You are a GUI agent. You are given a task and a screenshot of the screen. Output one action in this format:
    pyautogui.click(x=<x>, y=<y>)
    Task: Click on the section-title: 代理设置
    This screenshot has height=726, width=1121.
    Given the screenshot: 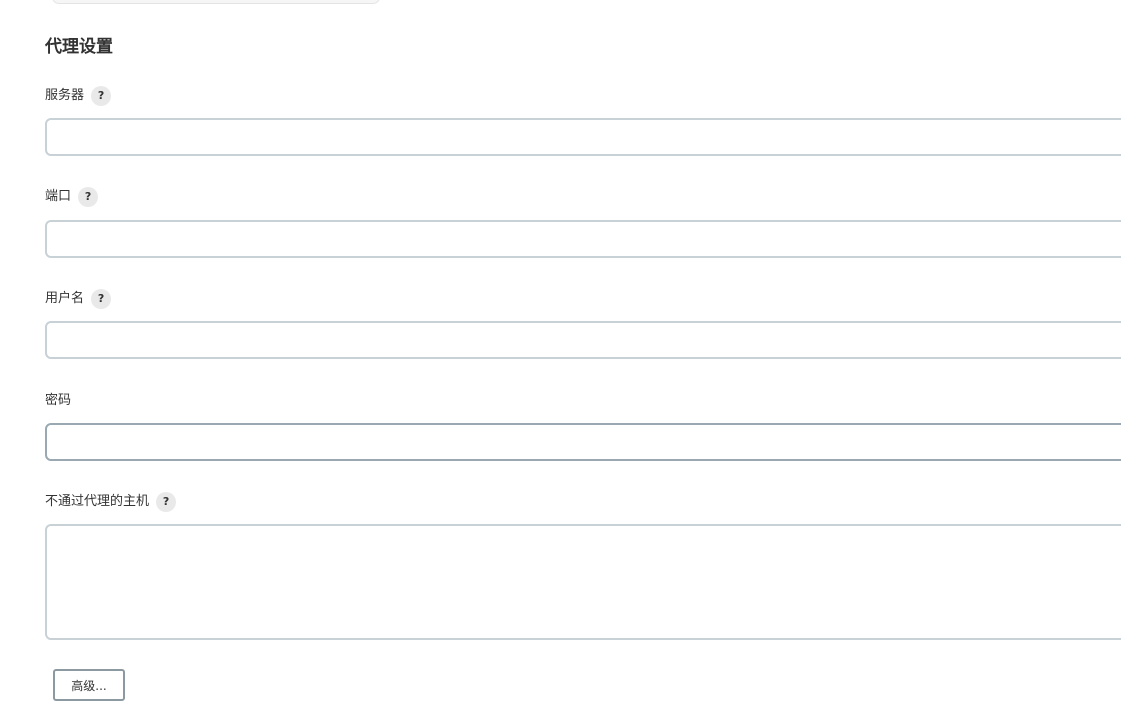 What is the action you would take?
    pyautogui.click(x=79, y=47)
    